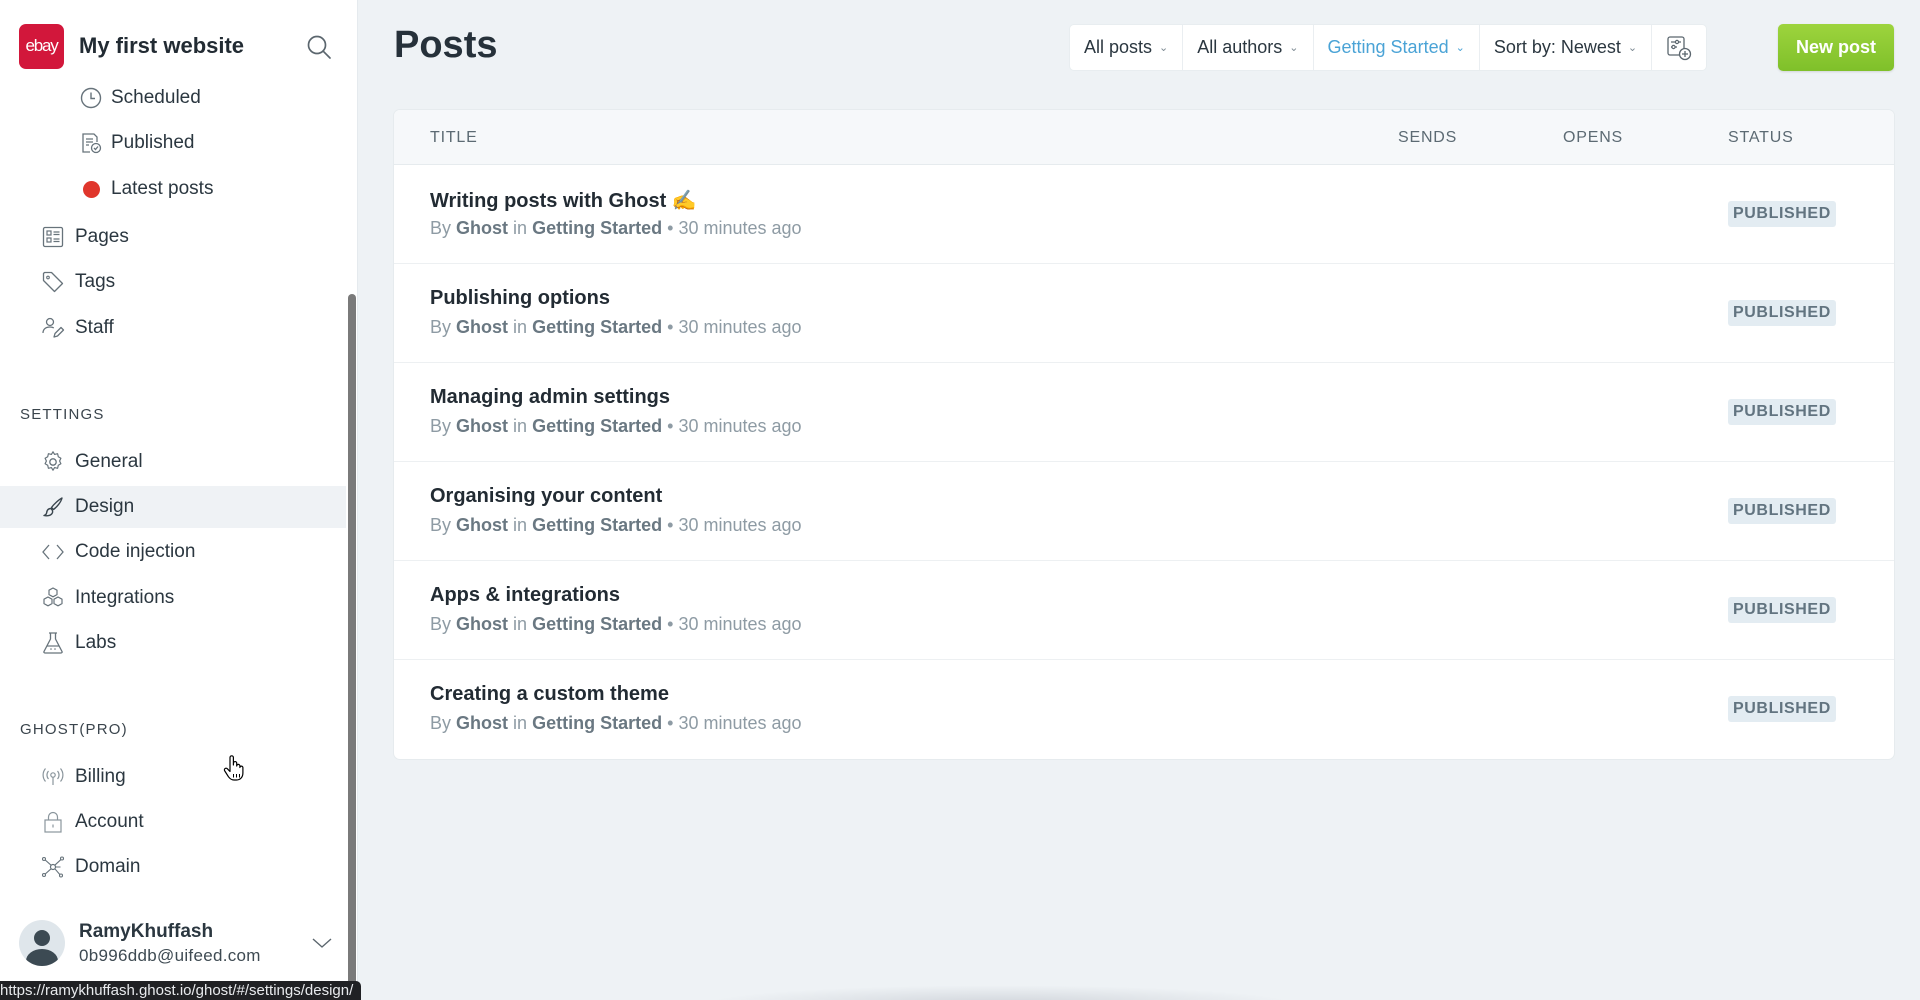 The image size is (1920, 1000). I want to click on filter-label: All posts, so click(1118, 47).